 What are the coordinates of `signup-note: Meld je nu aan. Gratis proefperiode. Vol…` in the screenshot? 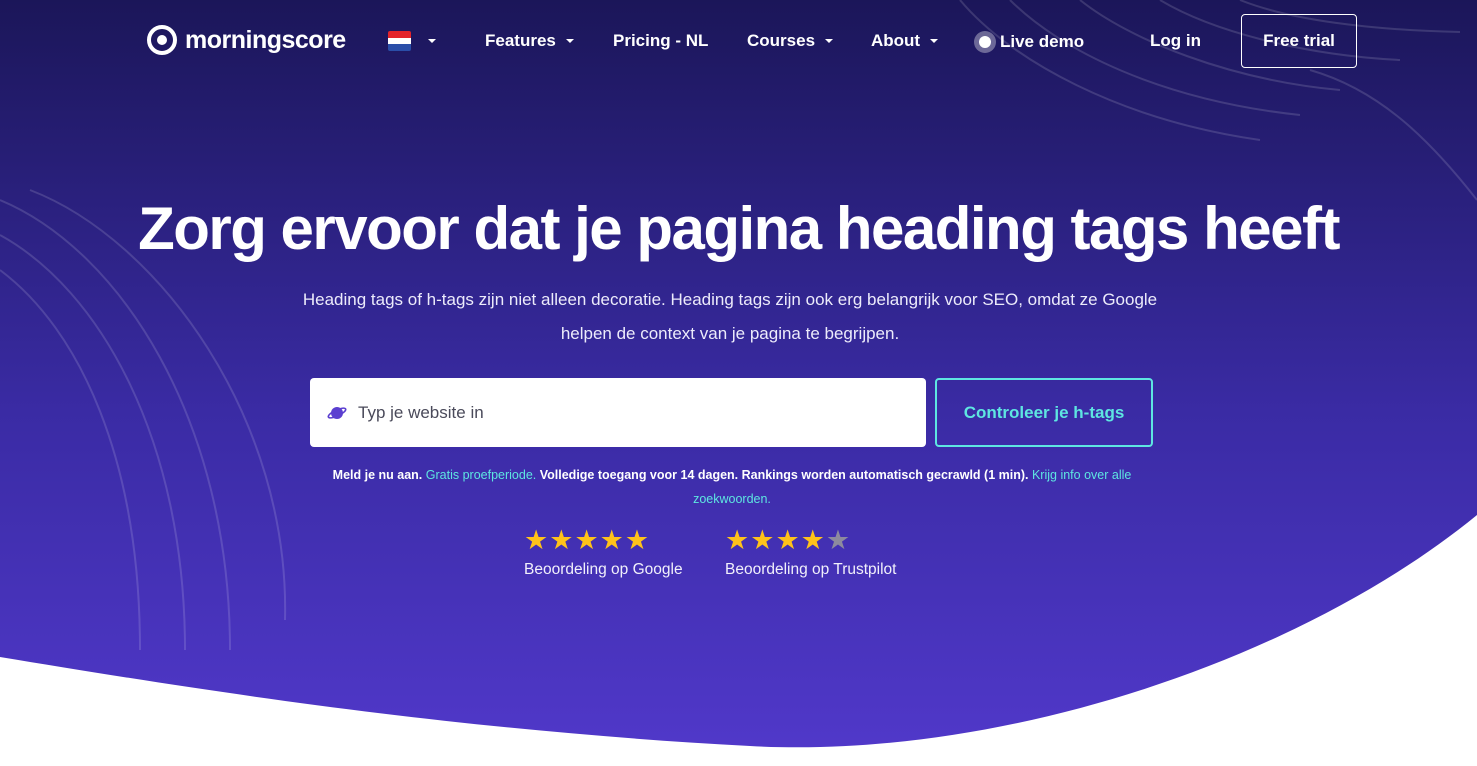 It's located at (732, 487).